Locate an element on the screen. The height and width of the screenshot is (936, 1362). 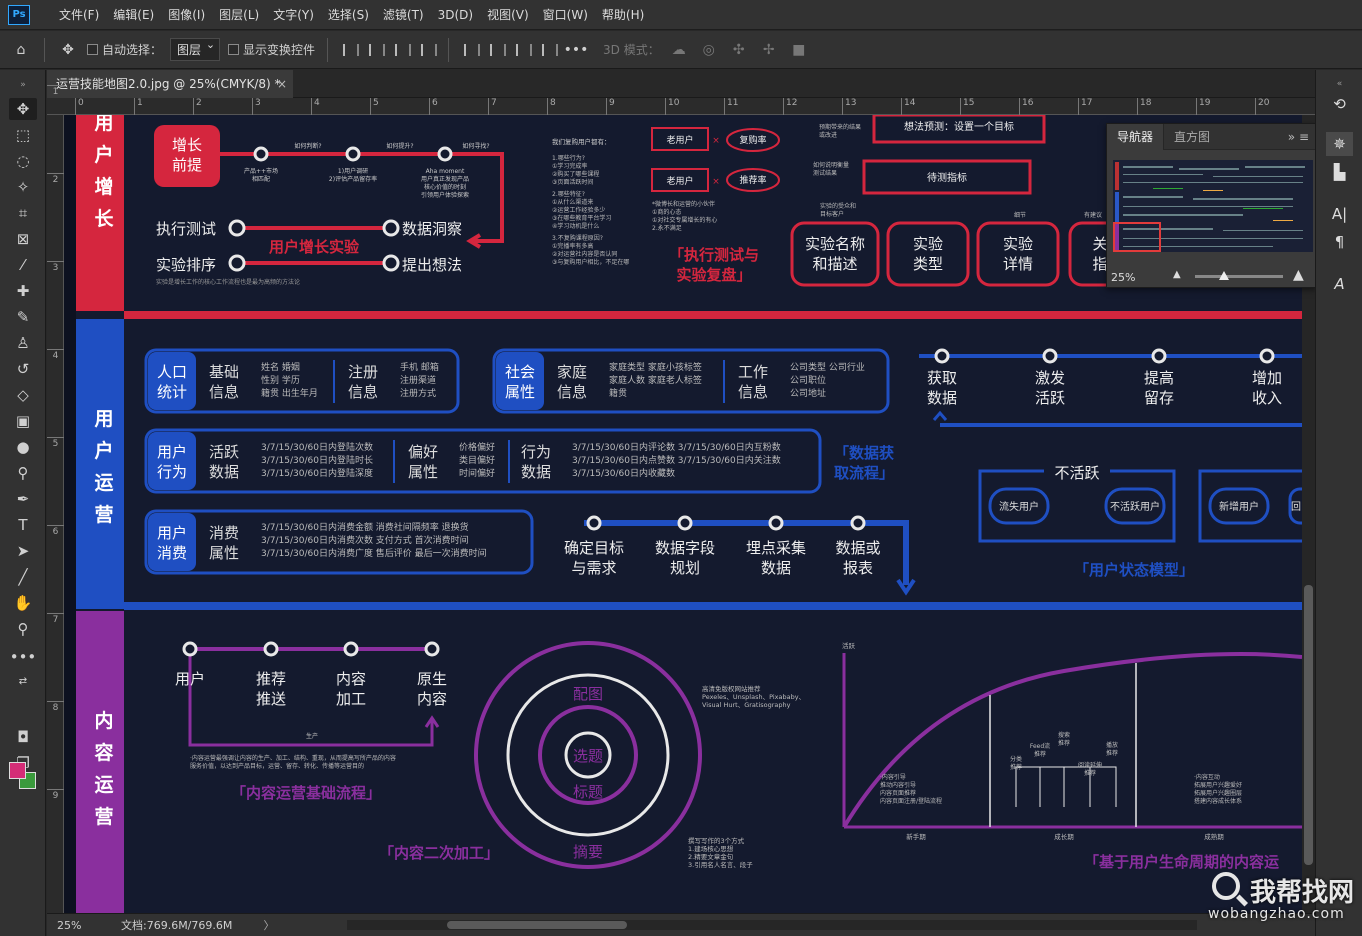
more-options-button: ••• is located at coordinates (576, 50).